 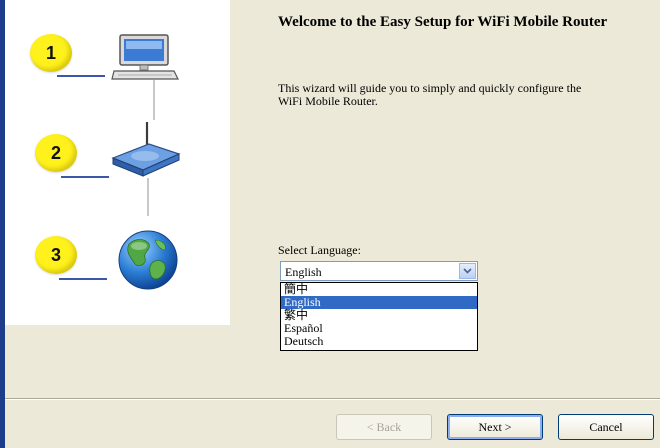 I want to click on step-1-number: 1, so click(x=50, y=52).